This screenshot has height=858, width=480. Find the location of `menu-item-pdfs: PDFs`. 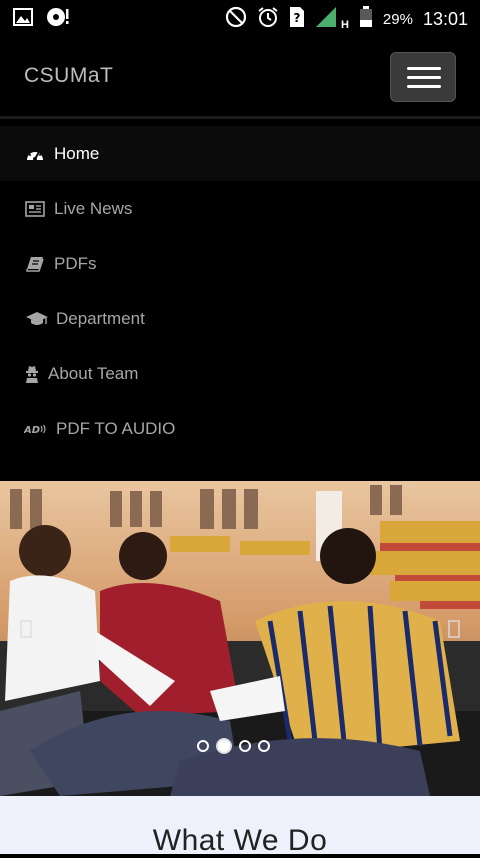

menu-item-pdfs: PDFs is located at coordinates (240, 263).